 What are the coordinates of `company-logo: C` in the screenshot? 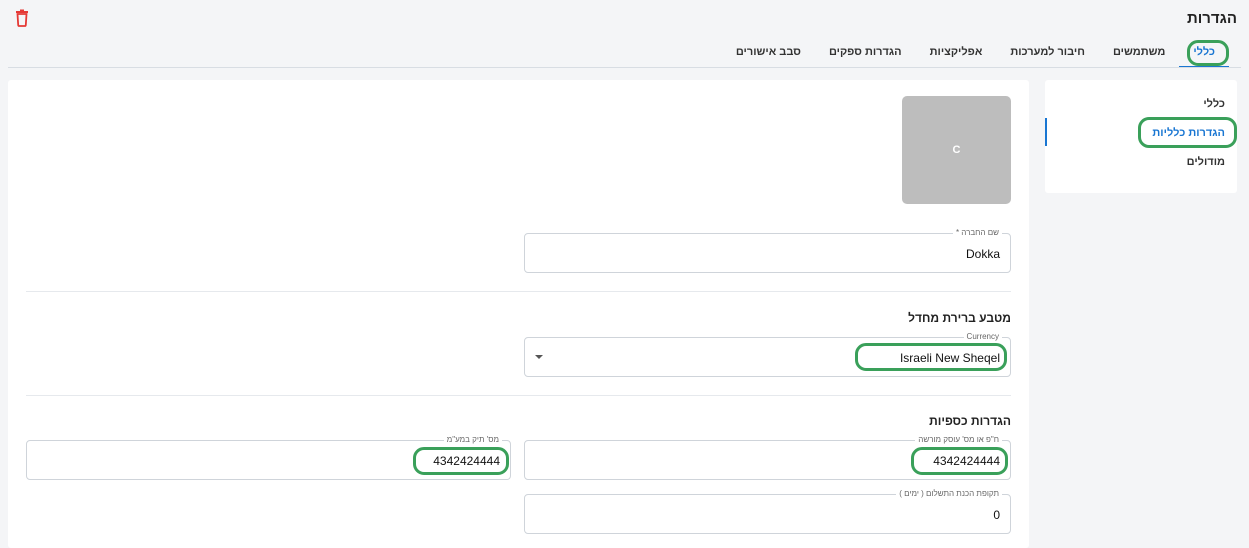 It's located at (956, 150).